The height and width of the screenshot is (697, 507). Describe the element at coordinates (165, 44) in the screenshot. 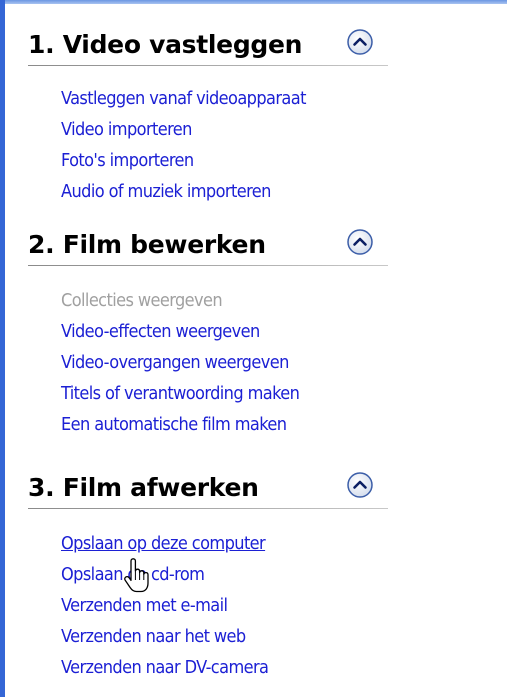

I see `section-title: 1. Video vastleggen` at that location.